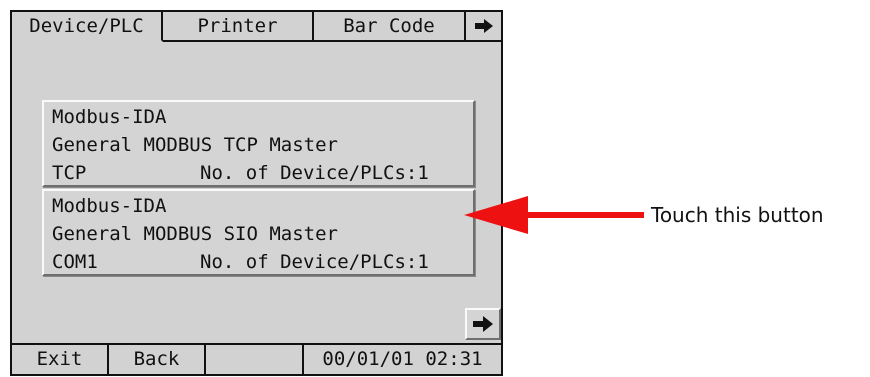  Describe the element at coordinates (737, 215) in the screenshot. I see `callout-label: Touch this button` at that location.